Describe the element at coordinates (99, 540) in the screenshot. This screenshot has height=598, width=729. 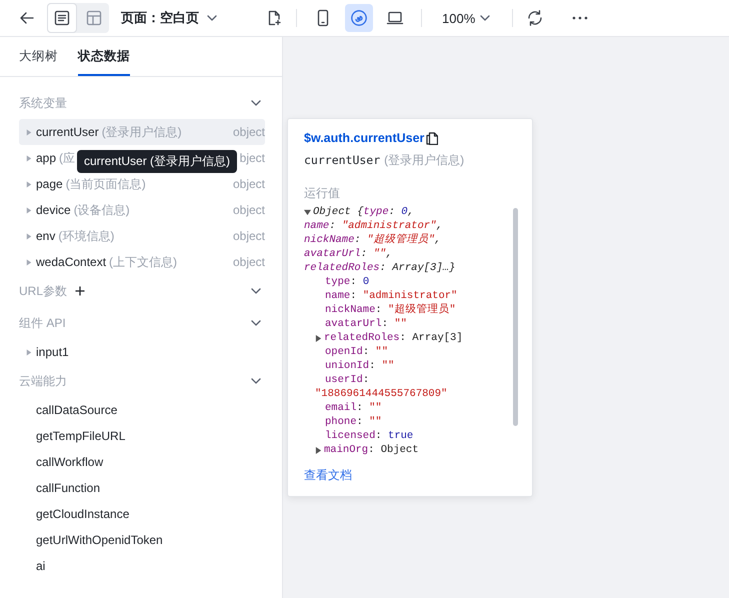
I see `variable-name: getUrlWithOpenidToken` at that location.